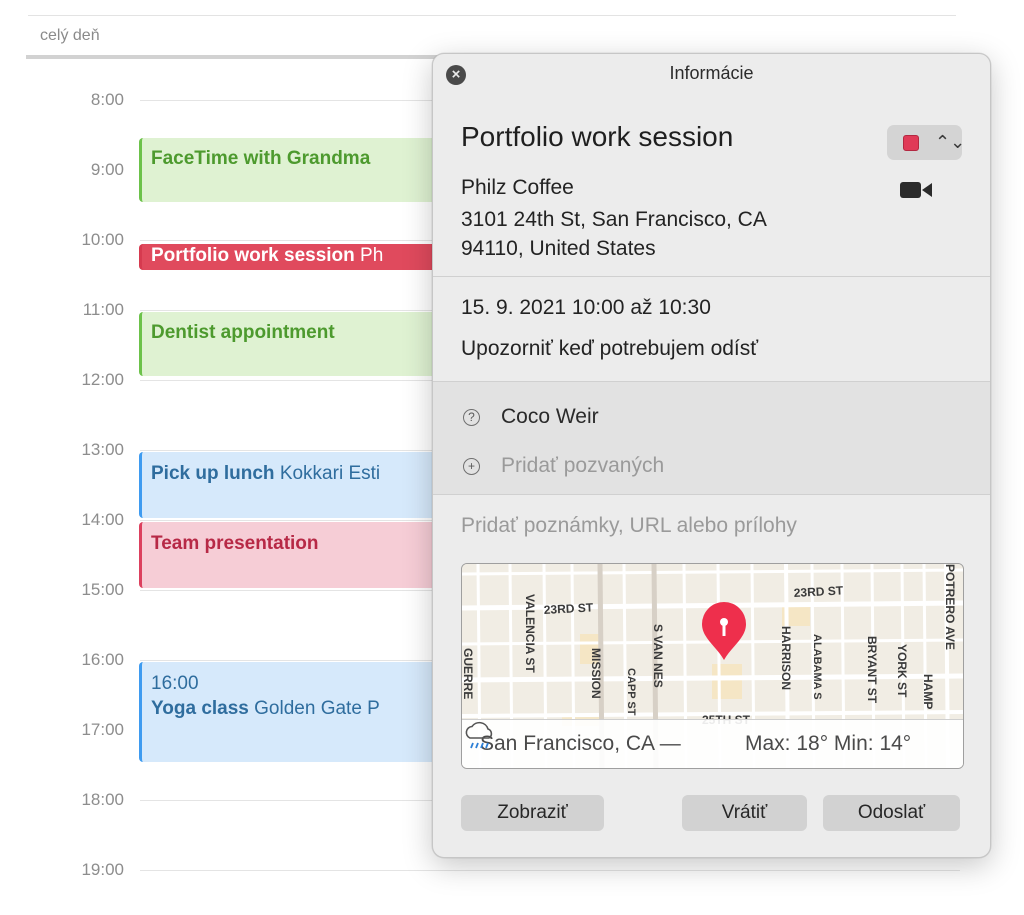 This screenshot has height=915, width=1024. I want to click on hour-label-17: 17:00, so click(102, 729).